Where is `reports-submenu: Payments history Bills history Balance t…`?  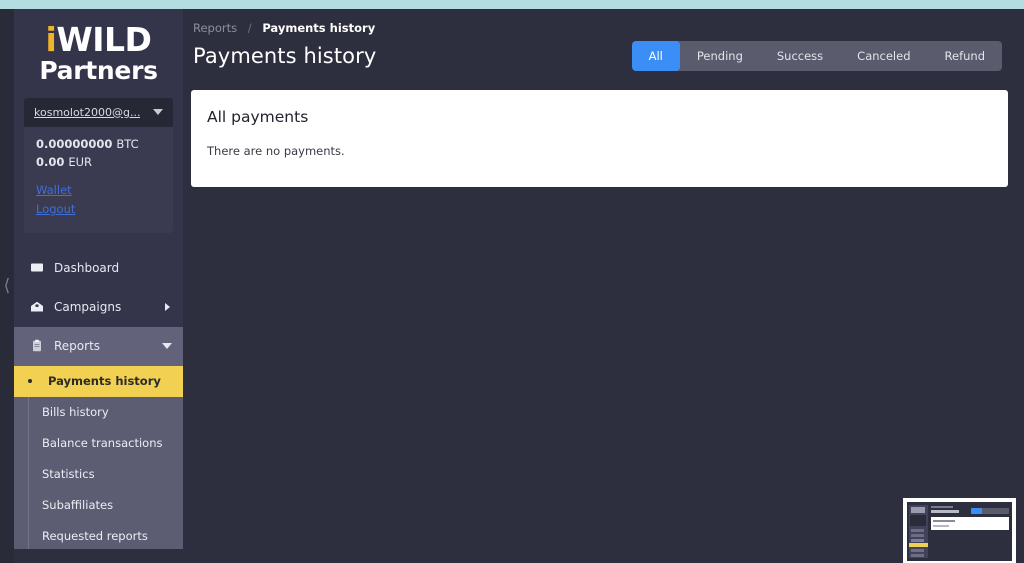 reports-submenu: Payments history Bills history Balance t… is located at coordinates (98, 457).